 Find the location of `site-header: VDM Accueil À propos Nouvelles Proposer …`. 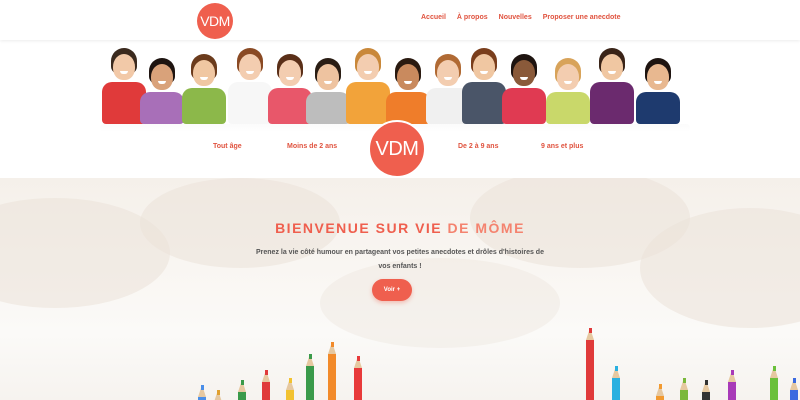

site-header: VDM Accueil À propos Nouvelles Proposer … is located at coordinates (400, 20).